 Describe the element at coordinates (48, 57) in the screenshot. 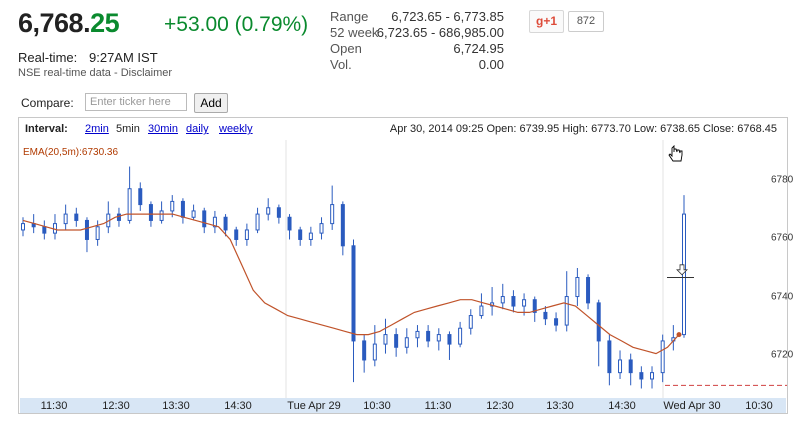

I see `realtime-label: Real-time:` at that location.